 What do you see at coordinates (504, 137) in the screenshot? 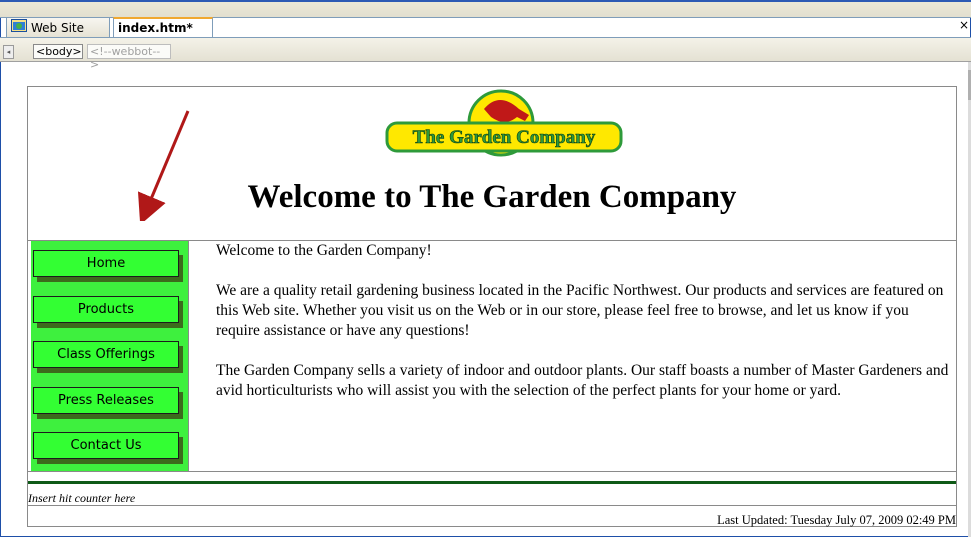
I see `logo-text: The Garden Company` at bounding box center [504, 137].